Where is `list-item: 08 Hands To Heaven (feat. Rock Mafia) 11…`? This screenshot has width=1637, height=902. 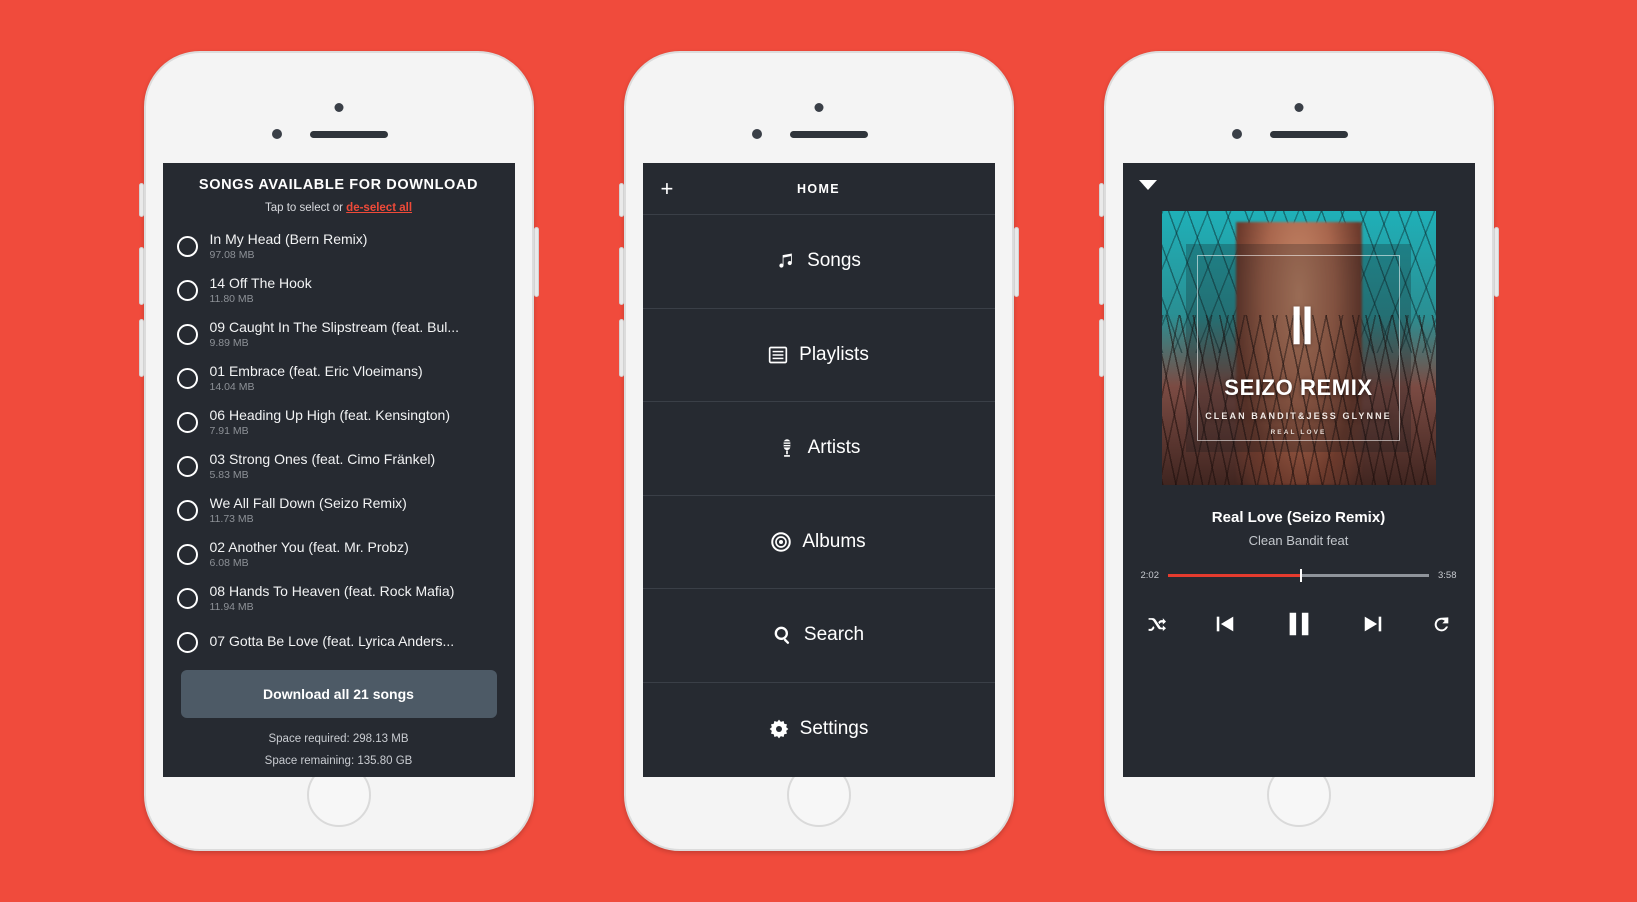 list-item: 08 Hands To Heaven (feat. Rock Mafia) 11… is located at coordinates (339, 598).